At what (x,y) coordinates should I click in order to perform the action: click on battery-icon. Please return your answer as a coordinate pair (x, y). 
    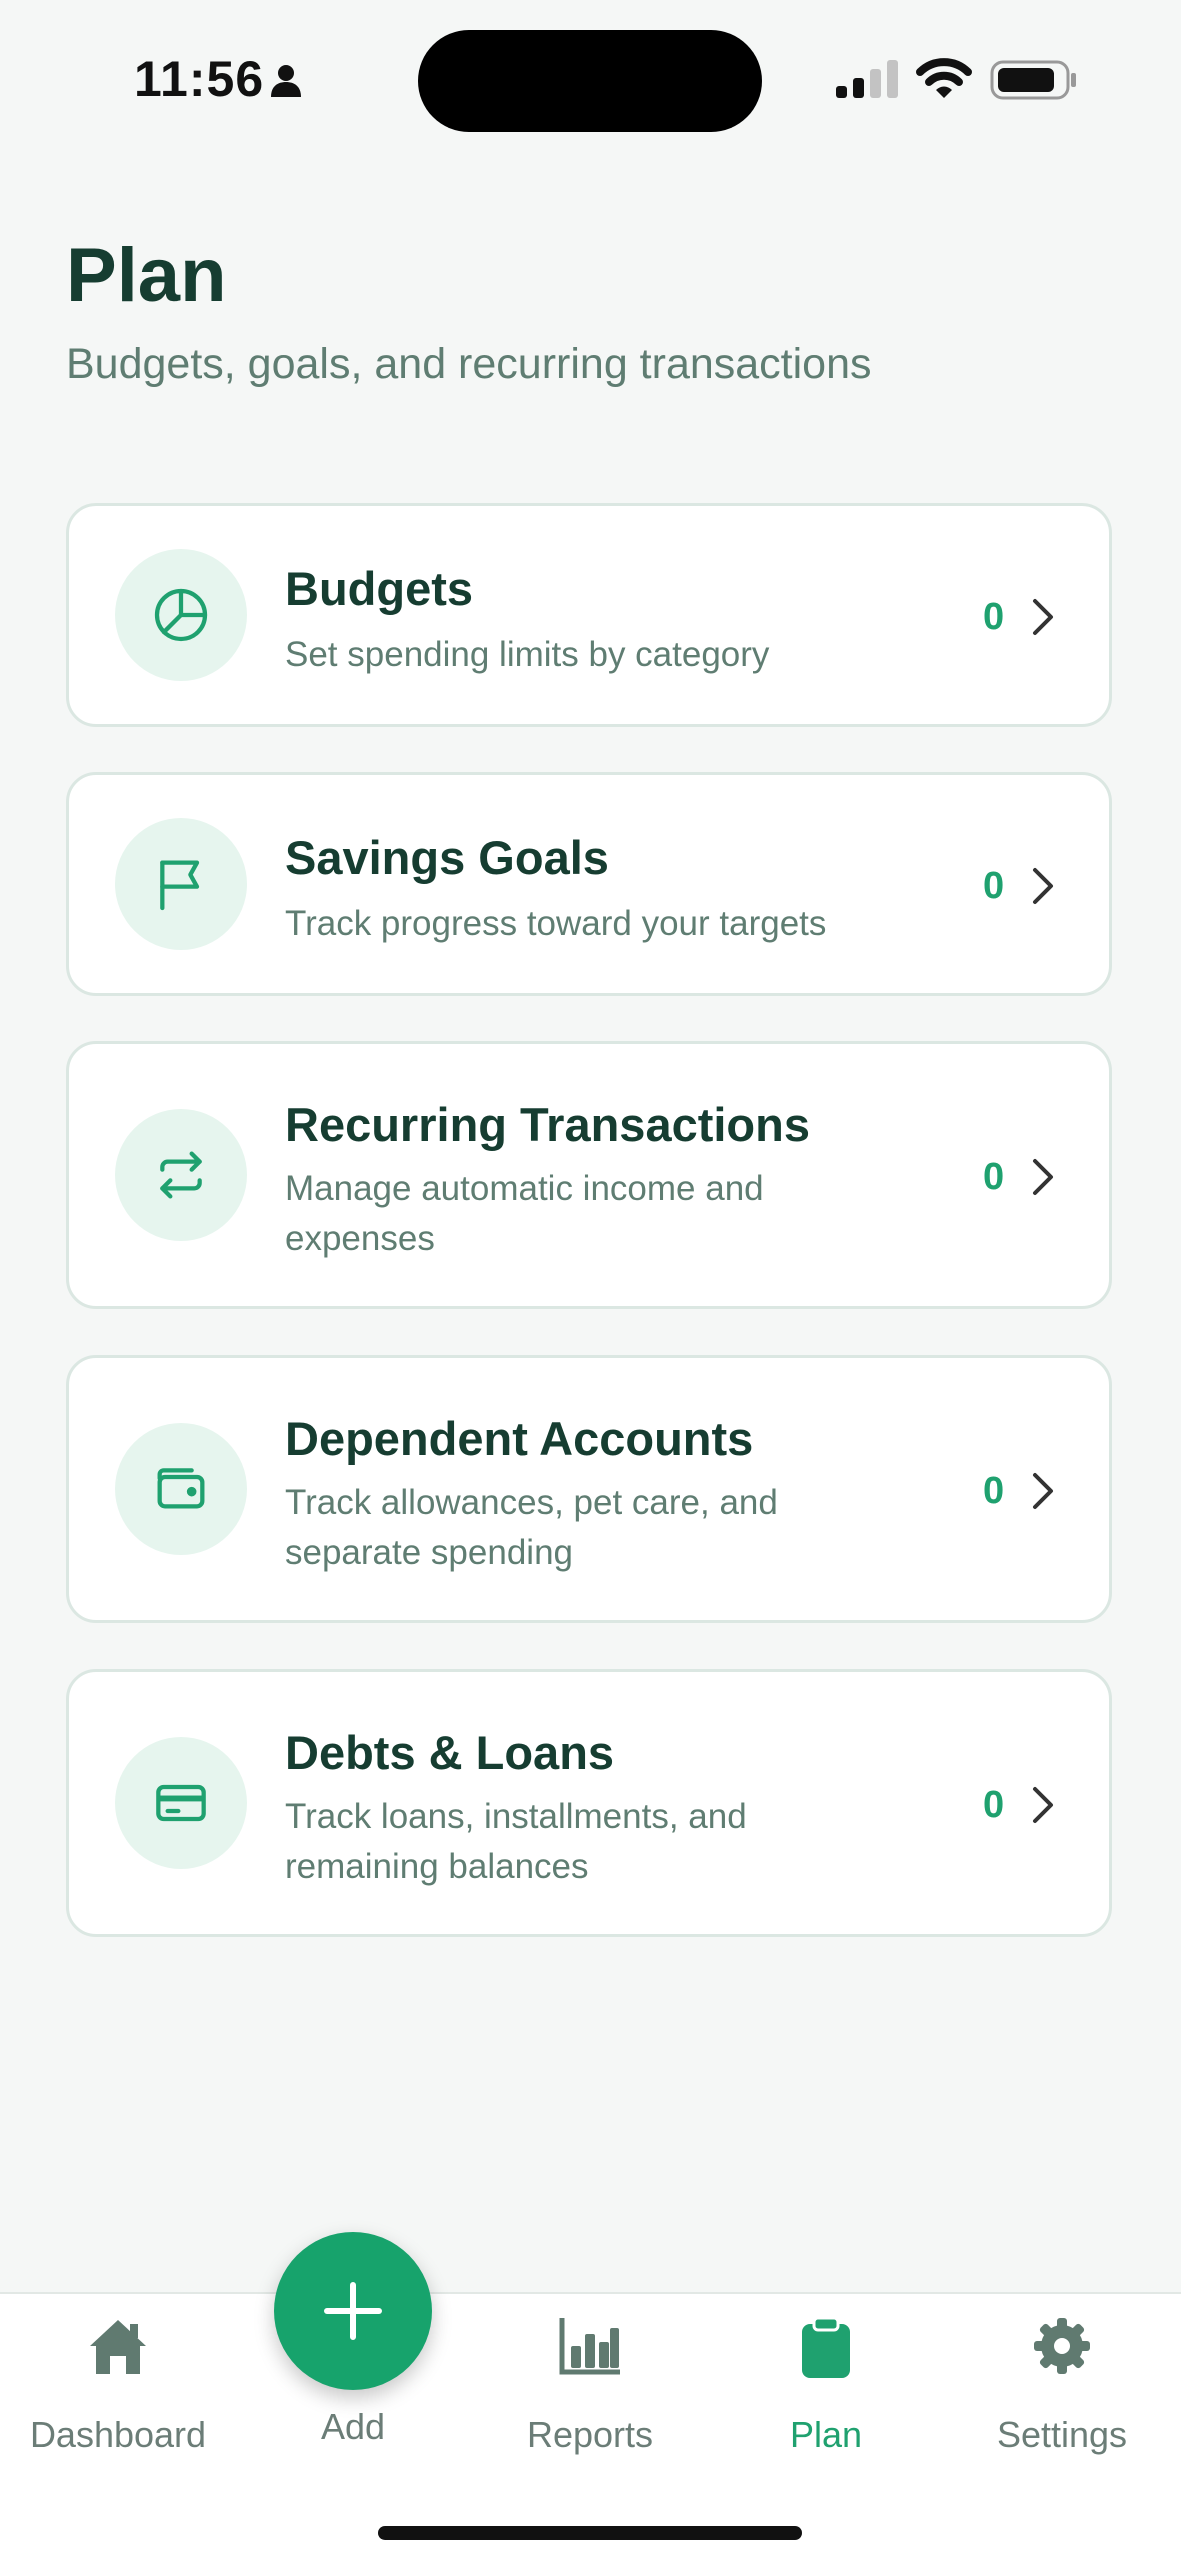
    Looking at the image, I should click on (1034, 82).